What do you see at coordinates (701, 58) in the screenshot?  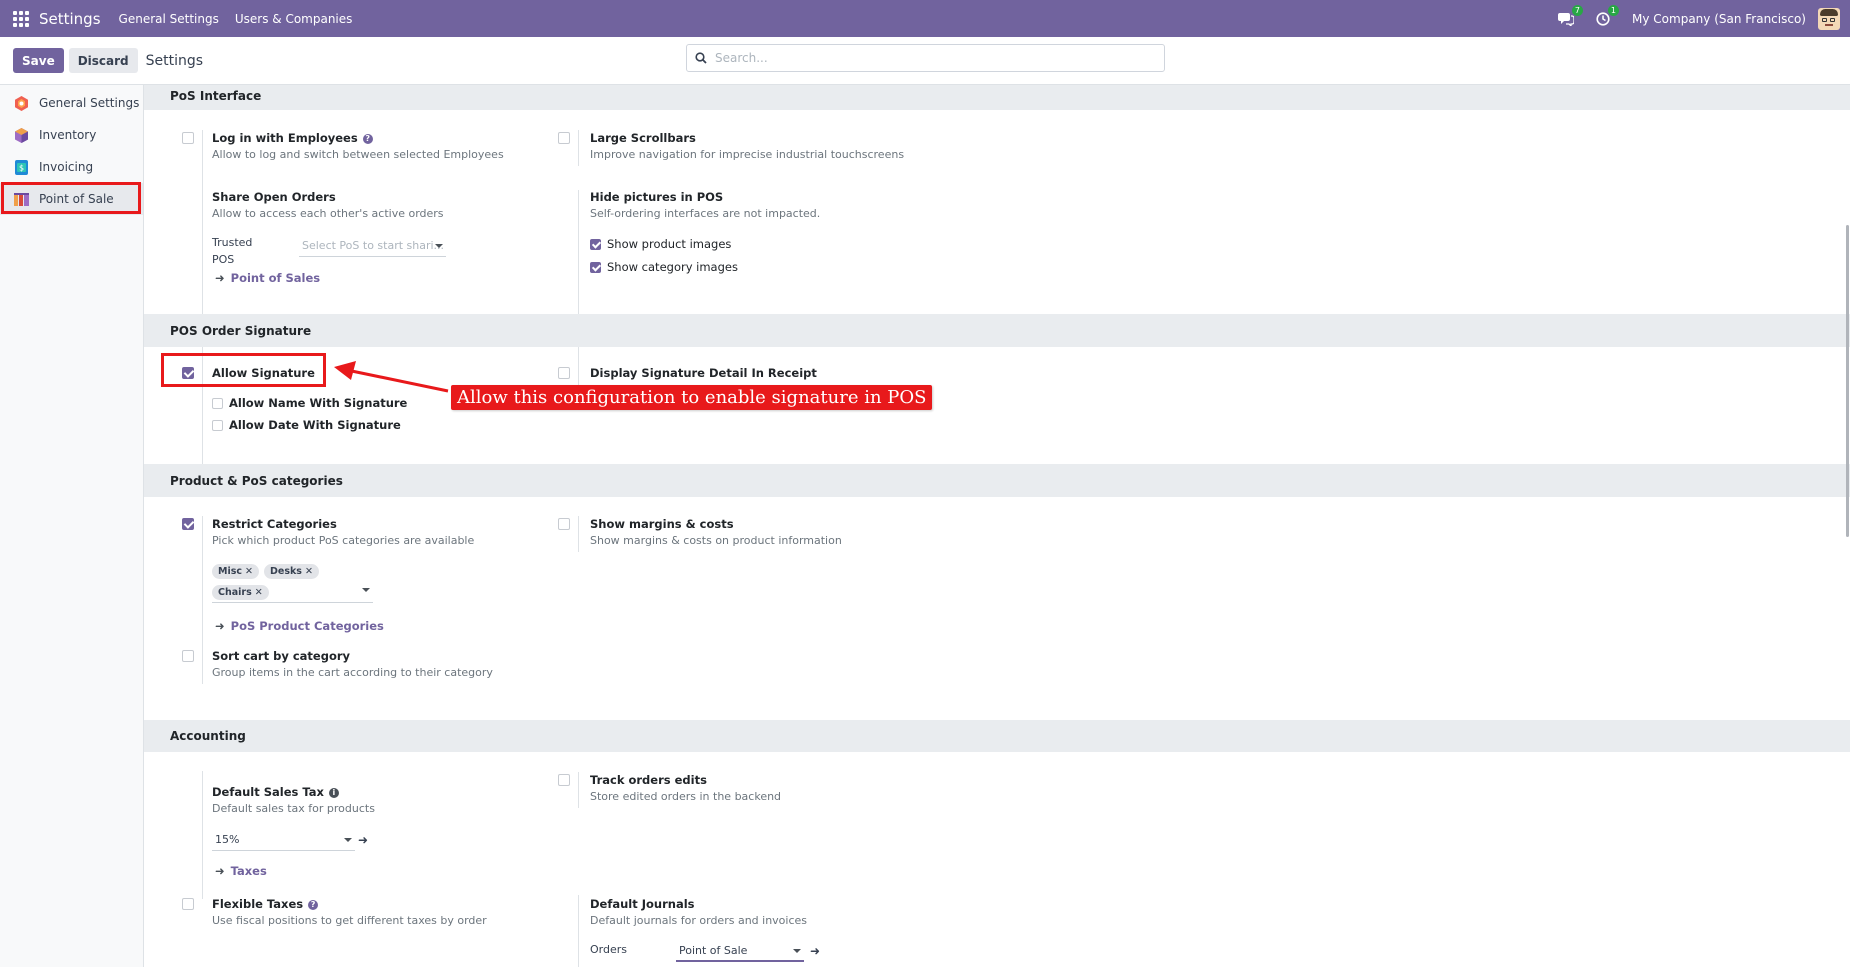 I see `search-icon` at bounding box center [701, 58].